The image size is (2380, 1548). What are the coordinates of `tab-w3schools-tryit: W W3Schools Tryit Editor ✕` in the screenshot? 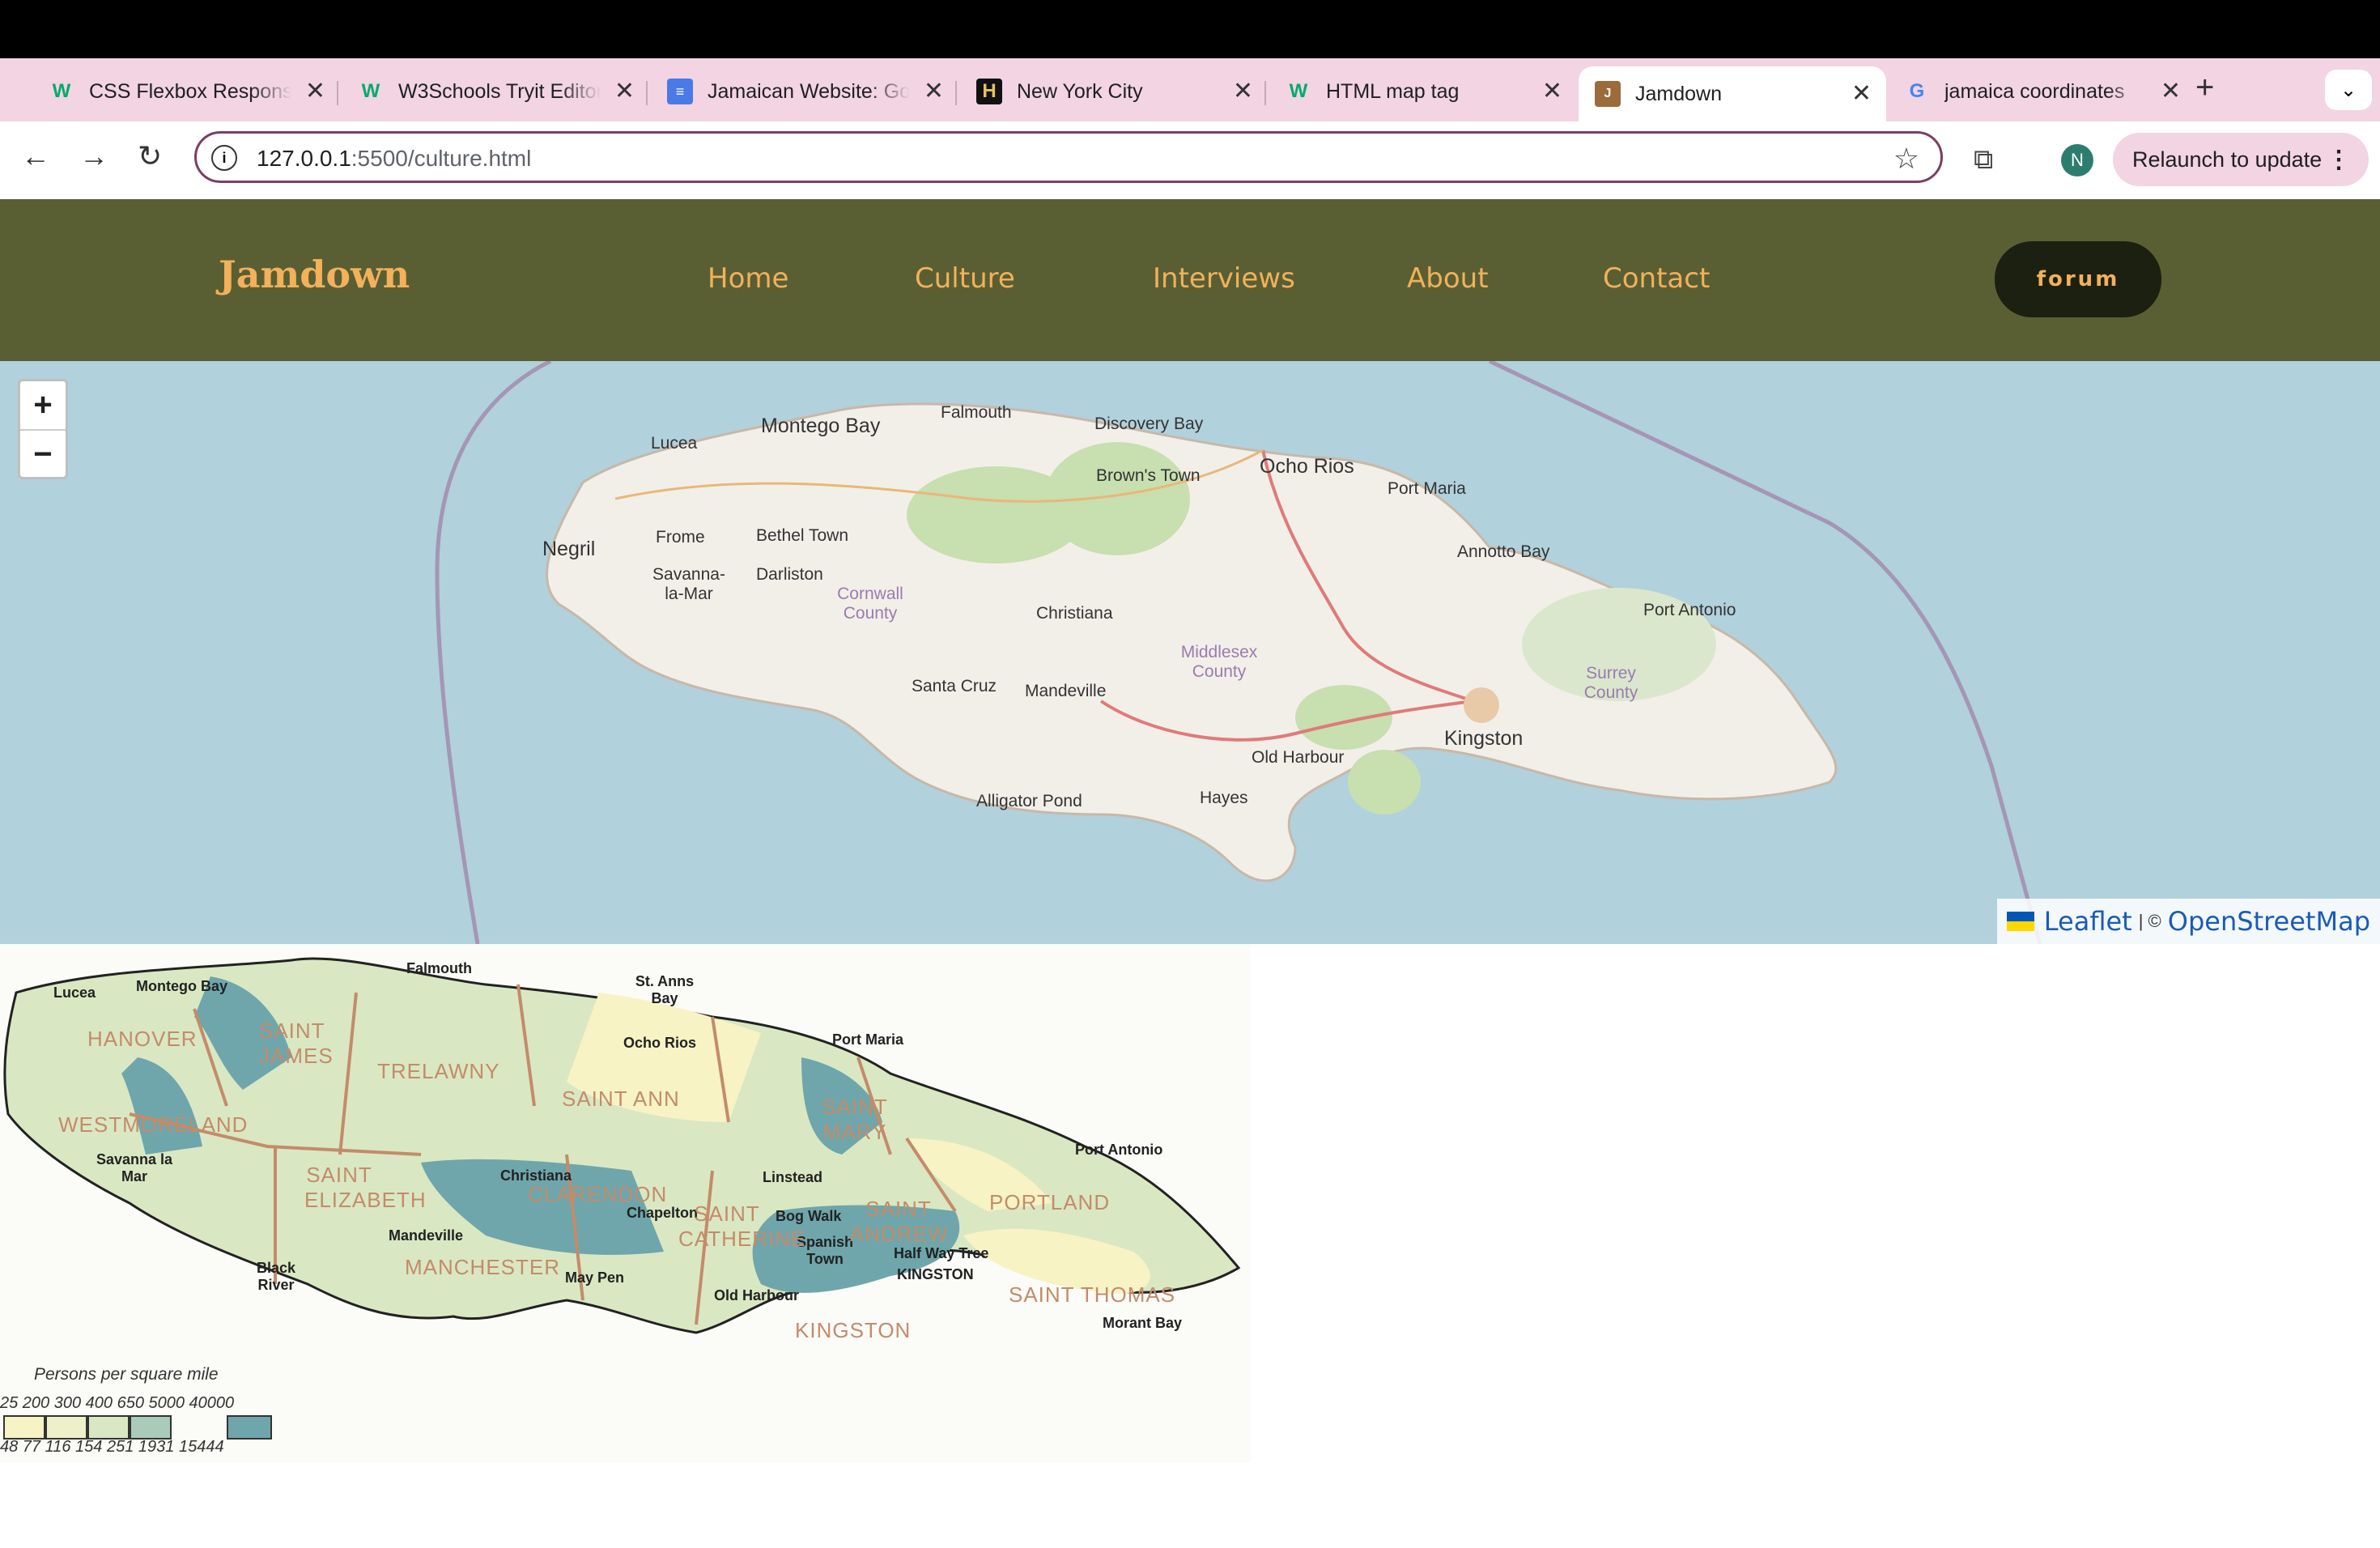 It's located at (496, 92).